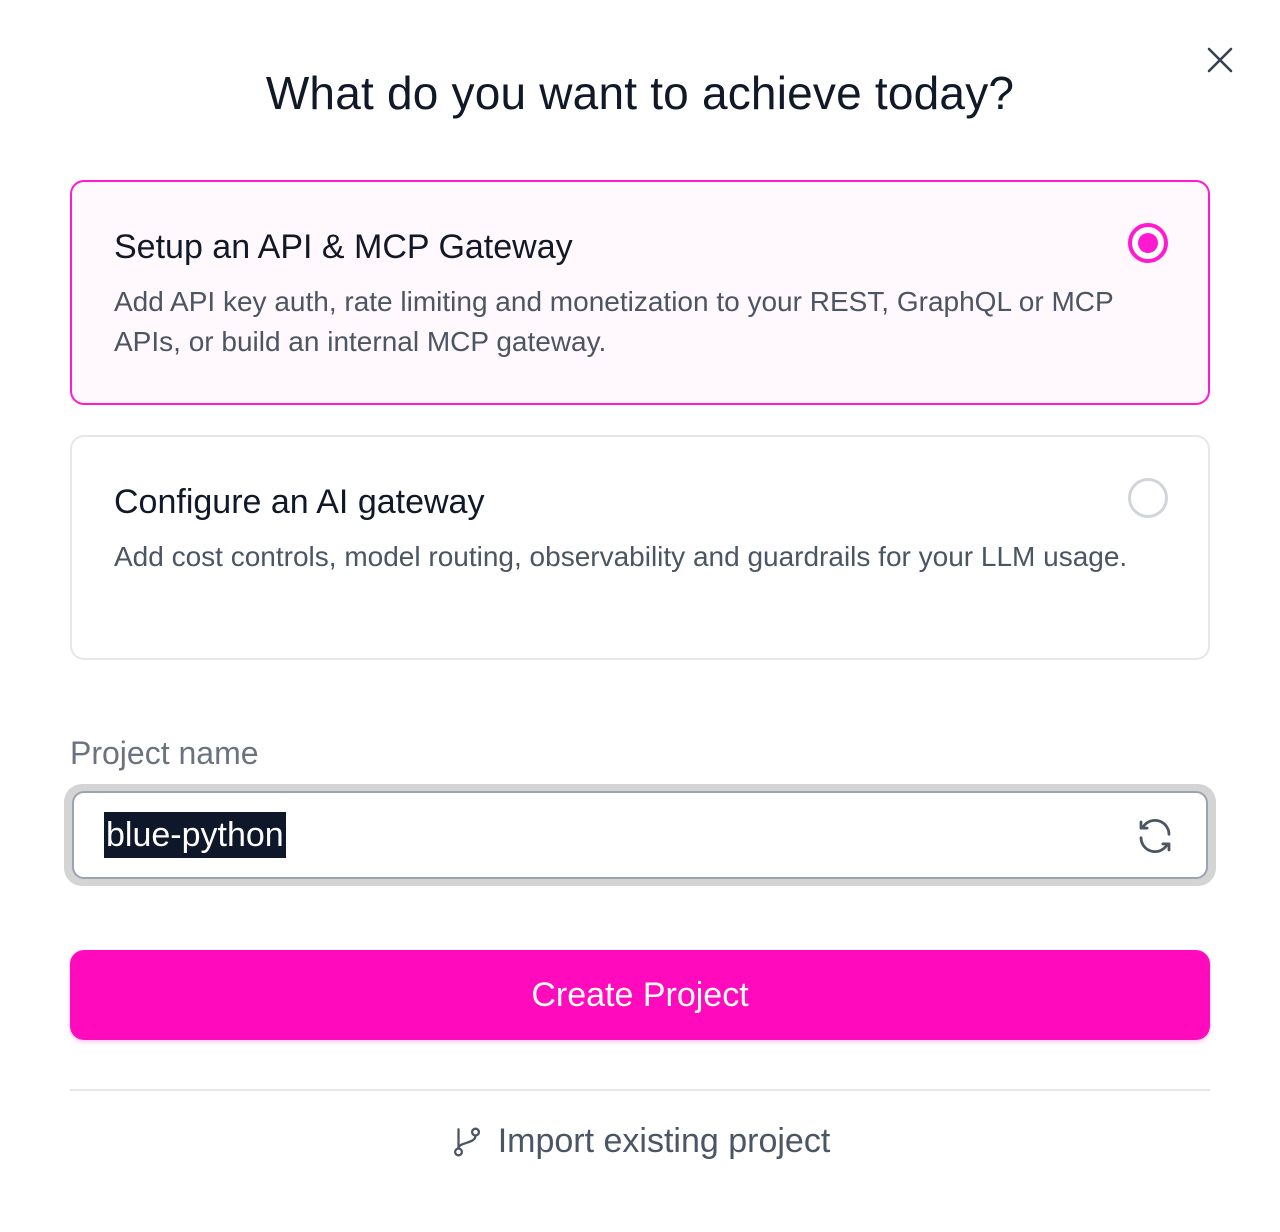 This screenshot has height=1232, width=1280. What do you see at coordinates (664, 1141) in the screenshot?
I see `import-label: Import existing project` at bounding box center [664, 1141].